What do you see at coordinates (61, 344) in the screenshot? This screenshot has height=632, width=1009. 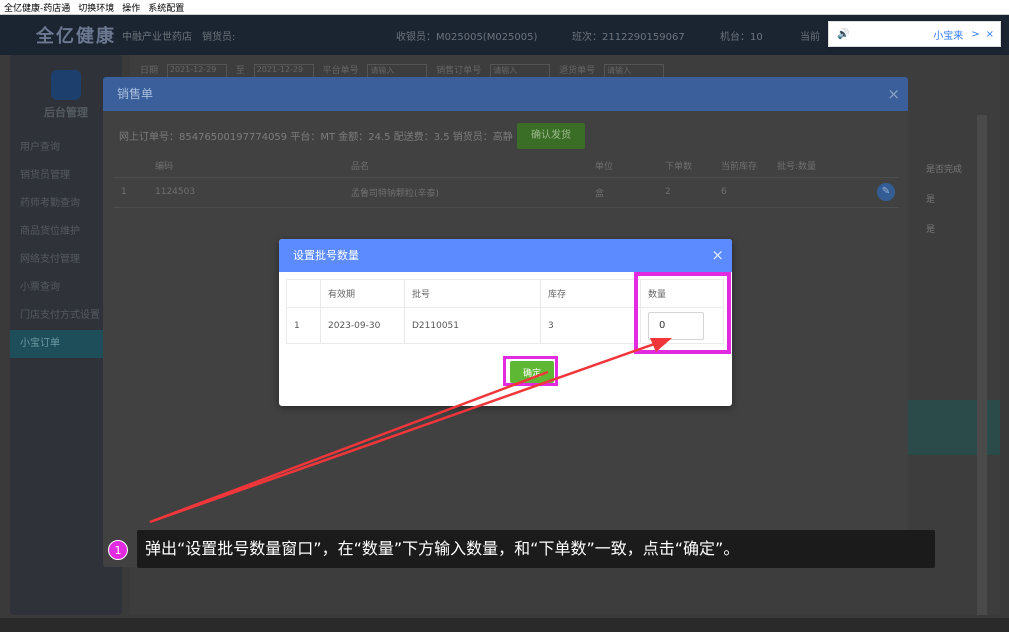 I see `sidebar-item-xiaobao-orders: 小宝订单` at bounding box center [61, 344].